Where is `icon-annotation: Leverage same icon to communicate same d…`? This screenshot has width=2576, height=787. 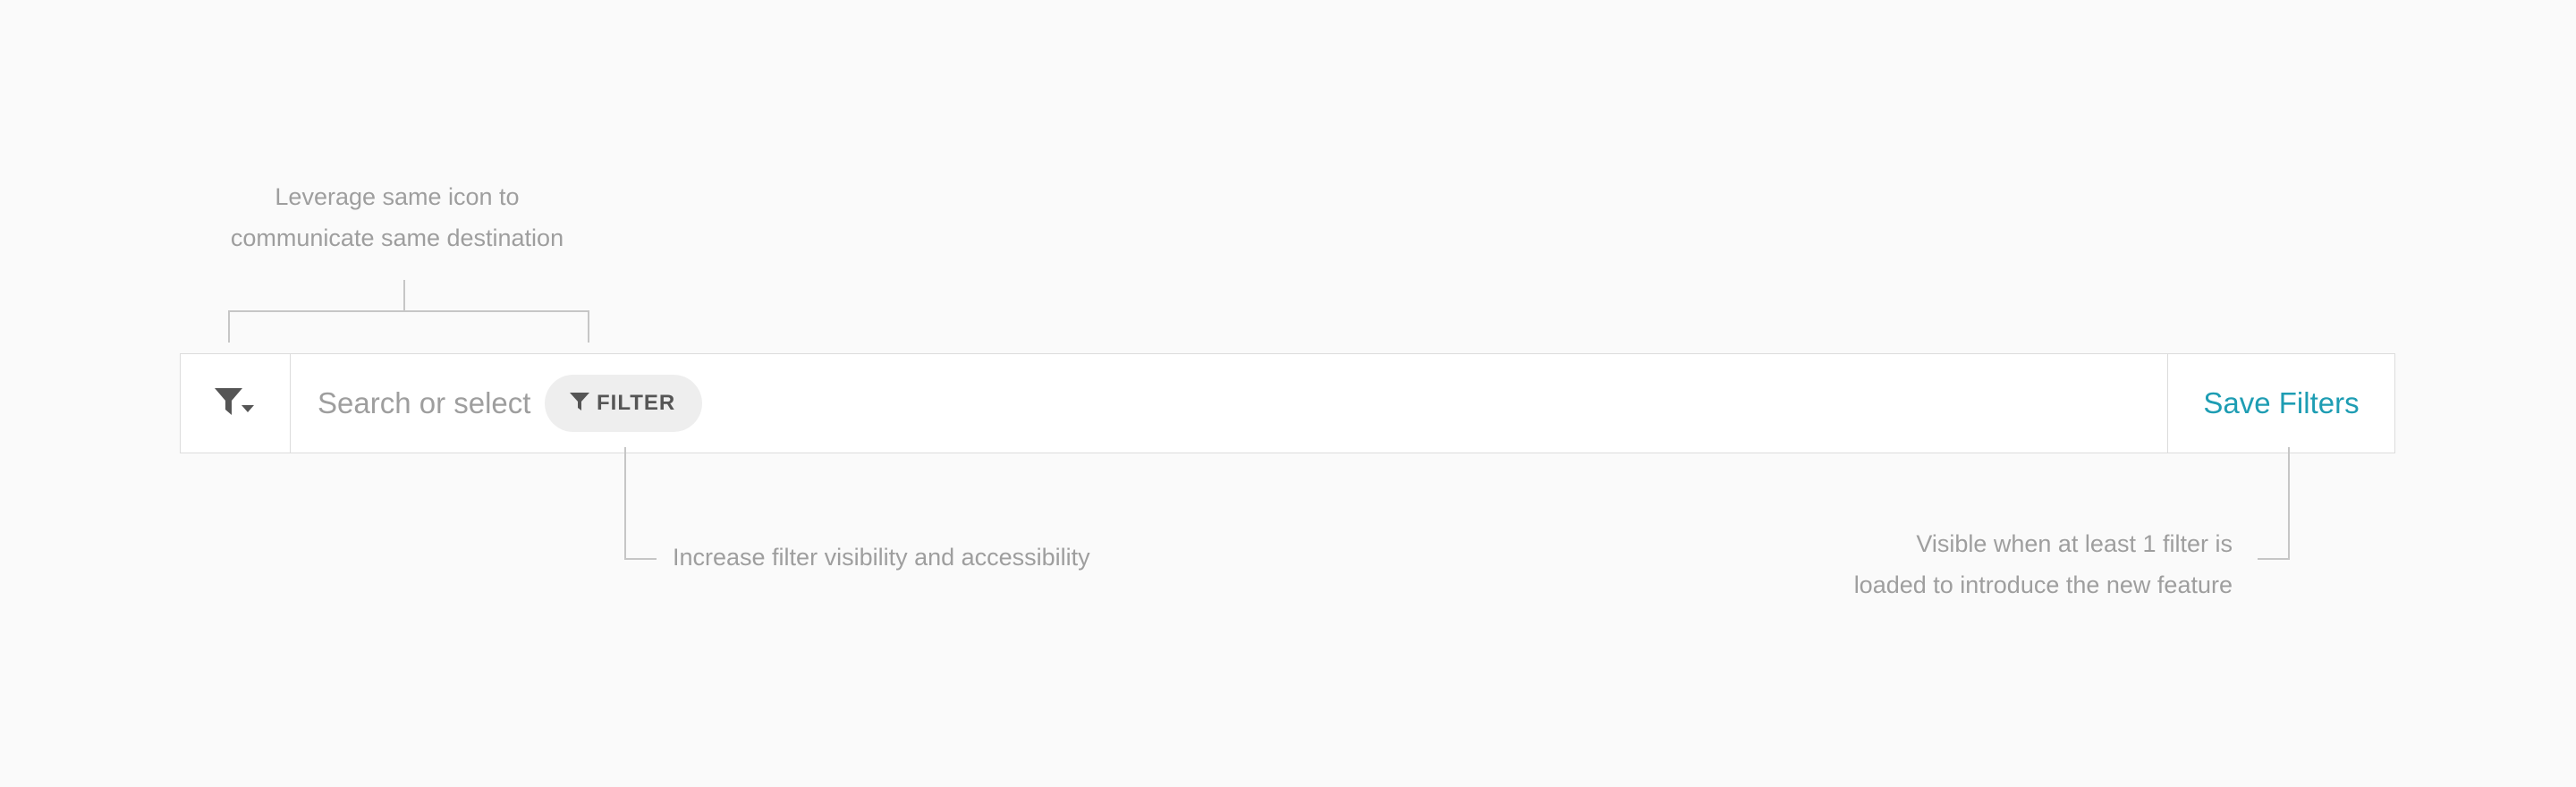 icon-annotation: Leverage same icon to communicate same d… is located at coordinates (397, 217).